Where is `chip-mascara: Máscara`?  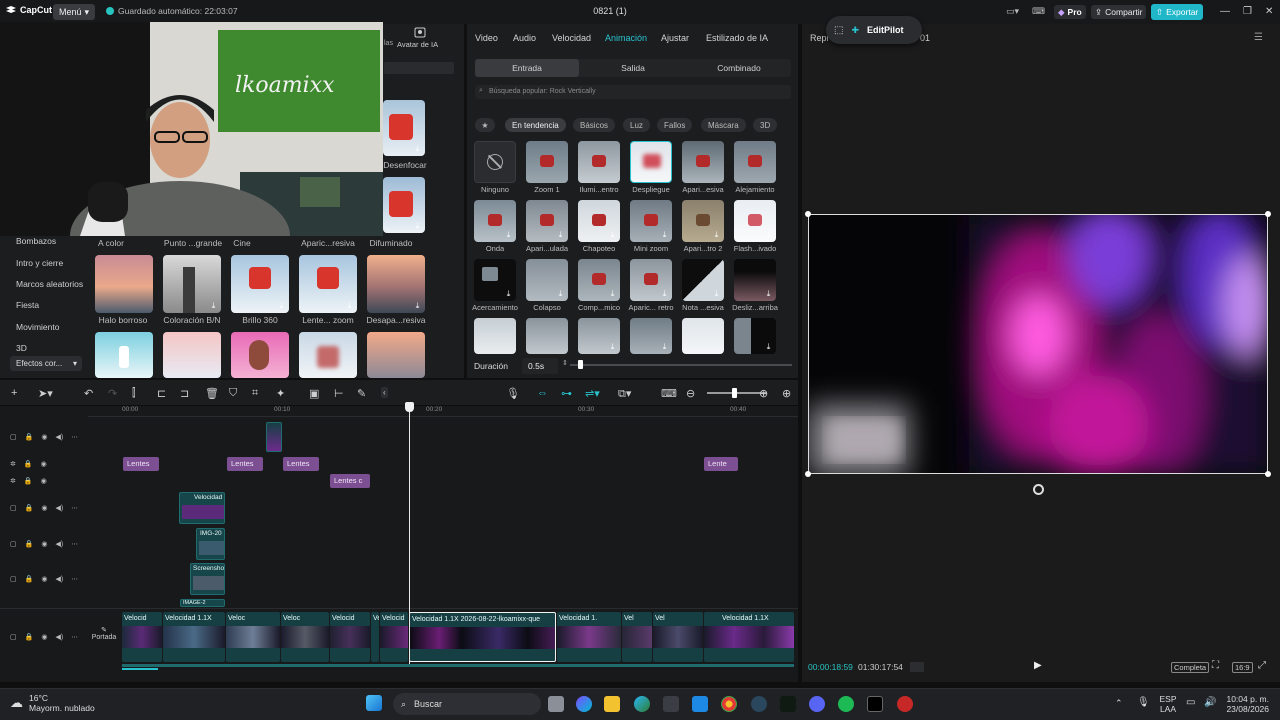 chip-mascara: Máscara is located at coordinates (723, 125).